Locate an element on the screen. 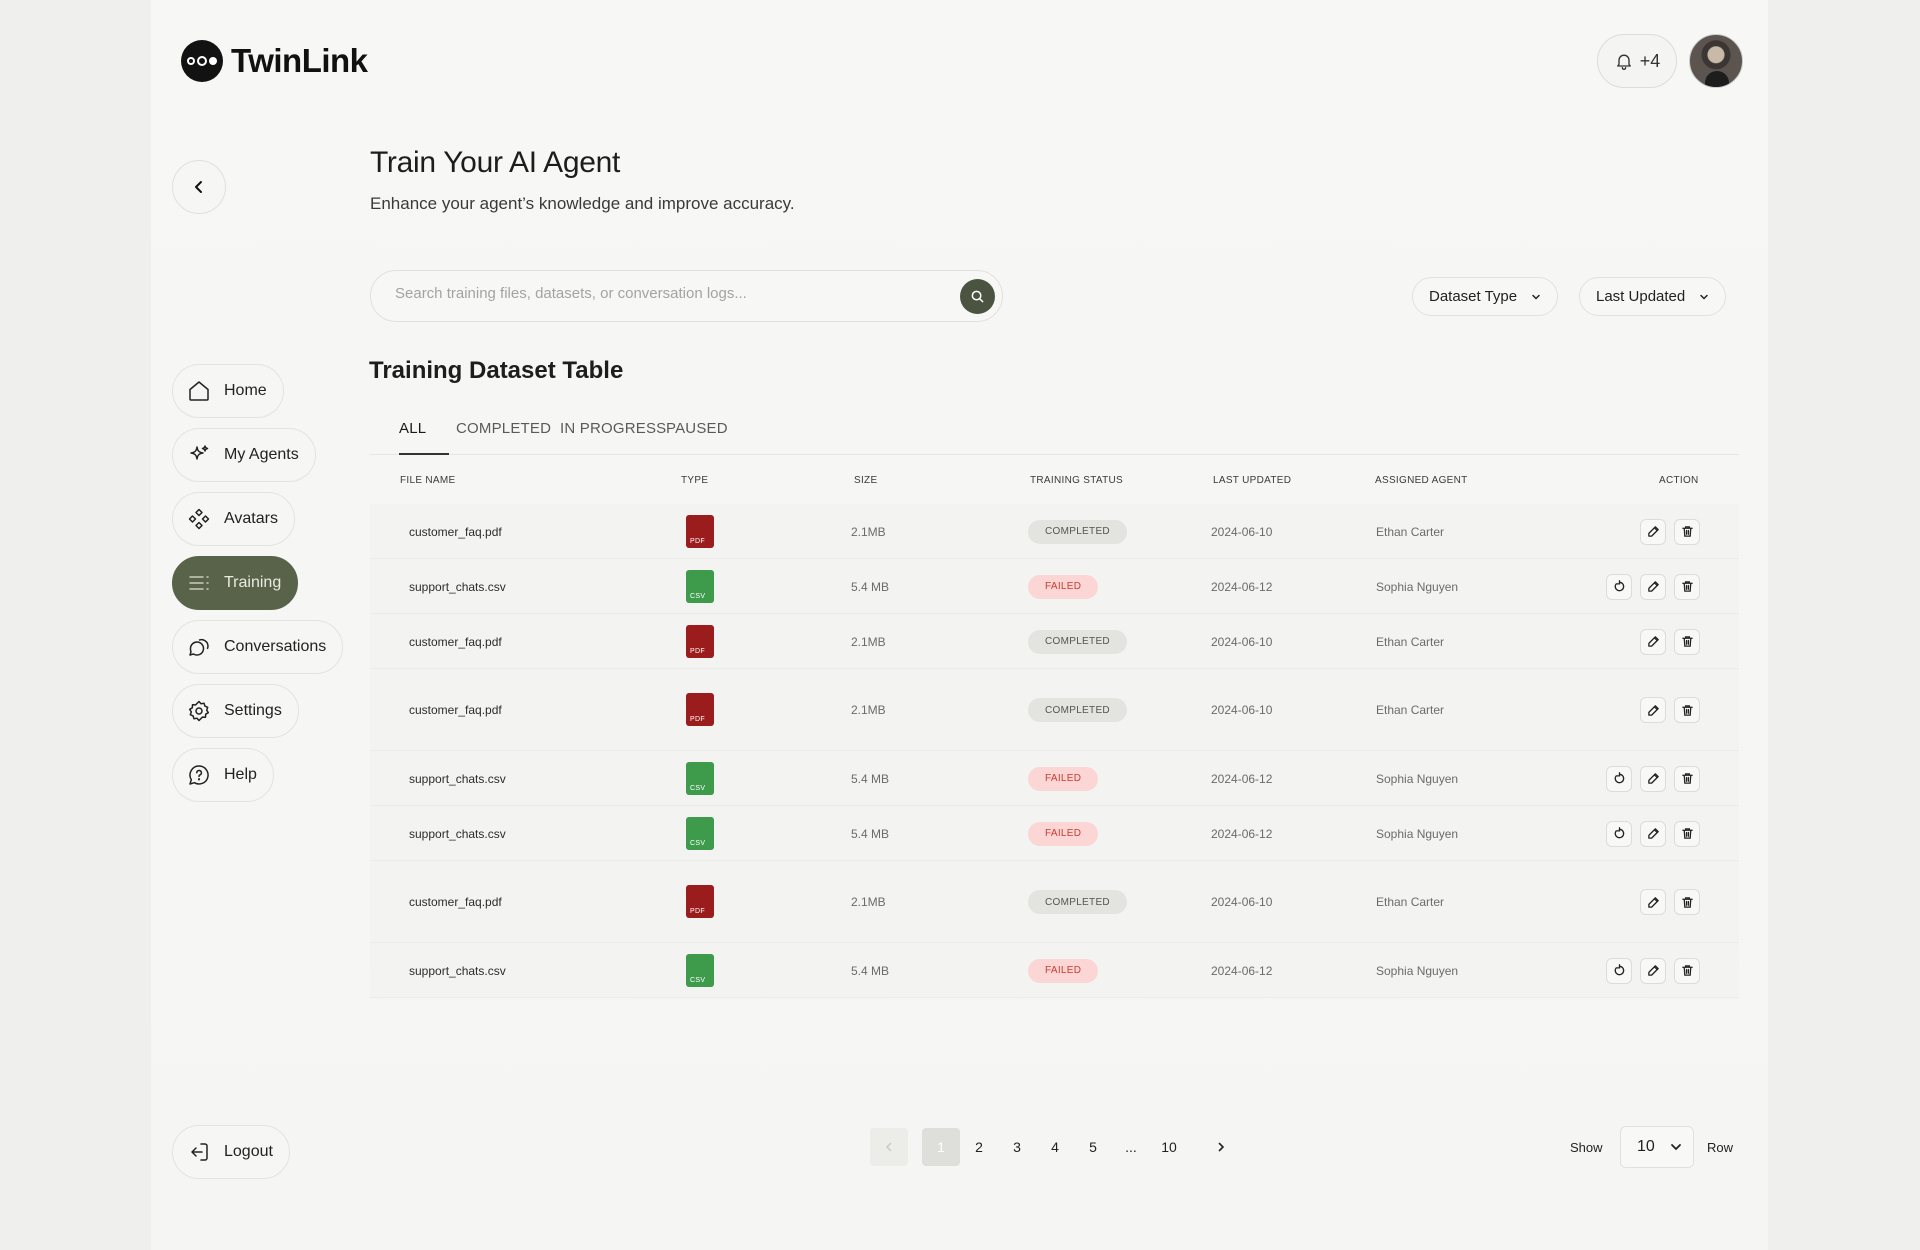 The width and height of the screenshot is (1920, 1250). tab-paused: PAUSED is located at coordinates (697, 428).